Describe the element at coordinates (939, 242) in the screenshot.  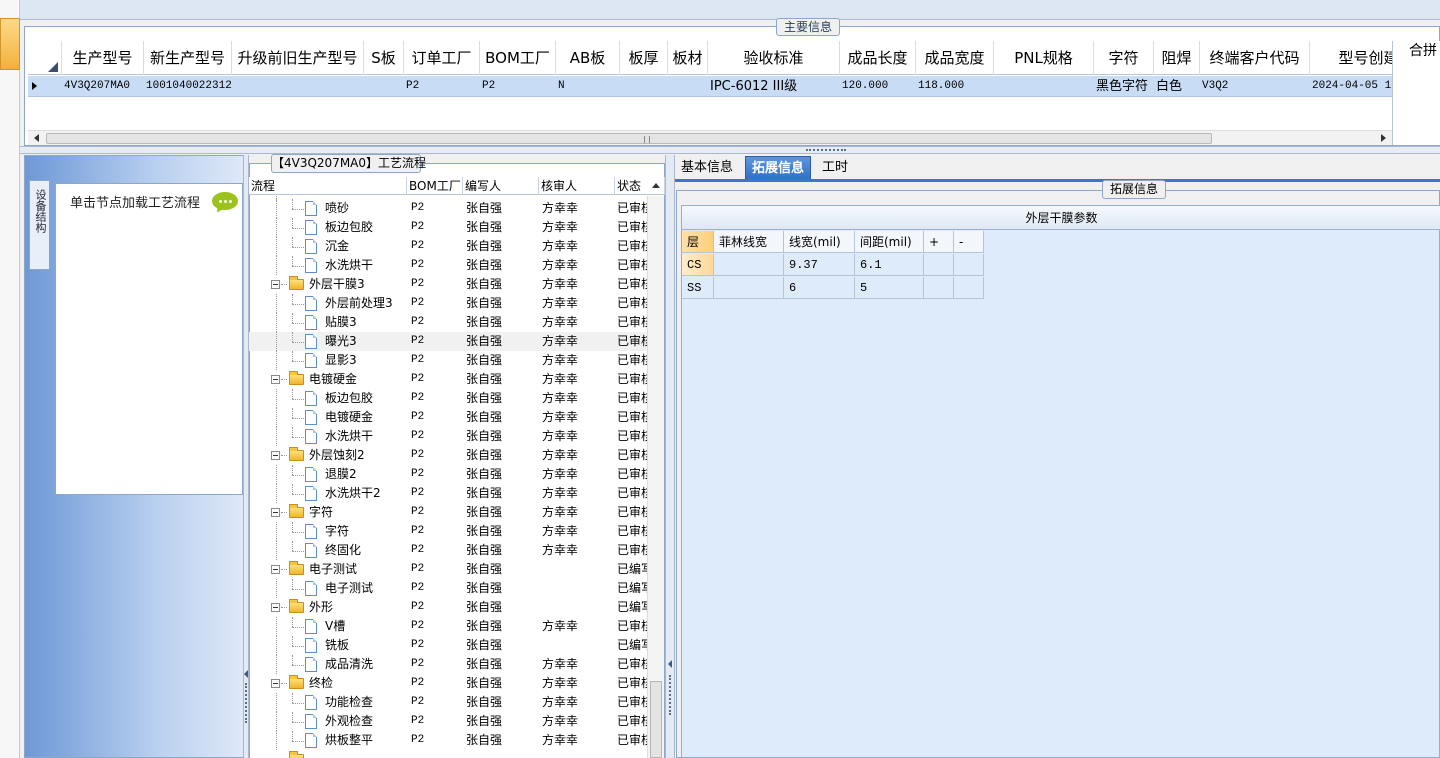
I see `param-col-header: +` at that location.